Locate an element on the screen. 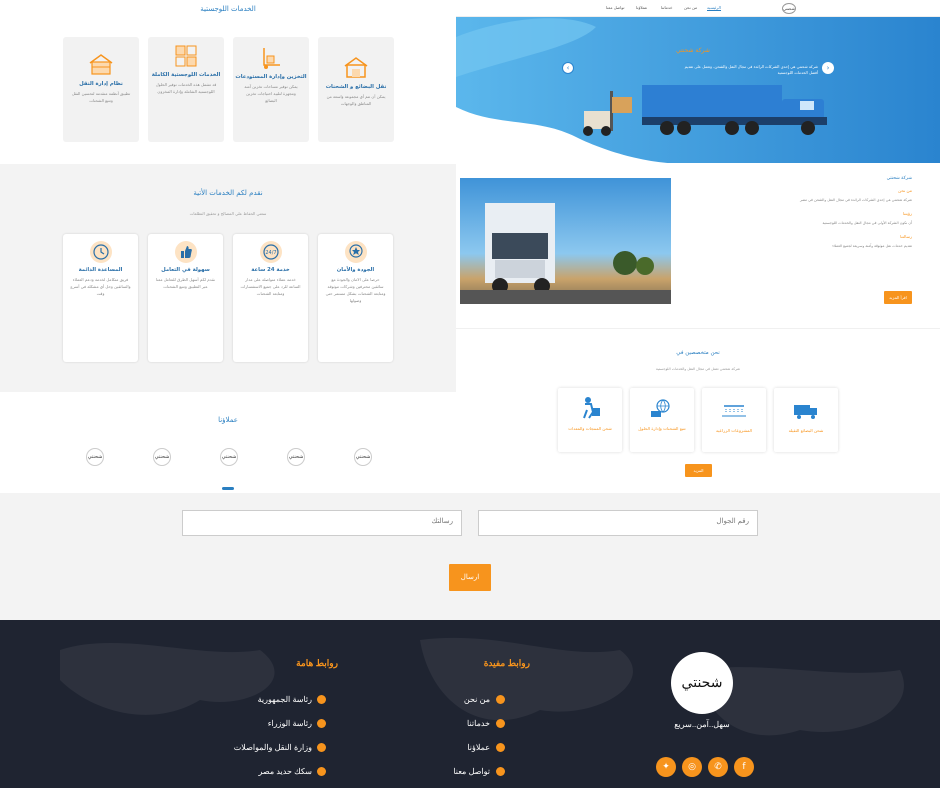 The height and width of the screenshot is (788, 940). specialist-card: المشروعات الزراعية is located at coordinates (734, 420).